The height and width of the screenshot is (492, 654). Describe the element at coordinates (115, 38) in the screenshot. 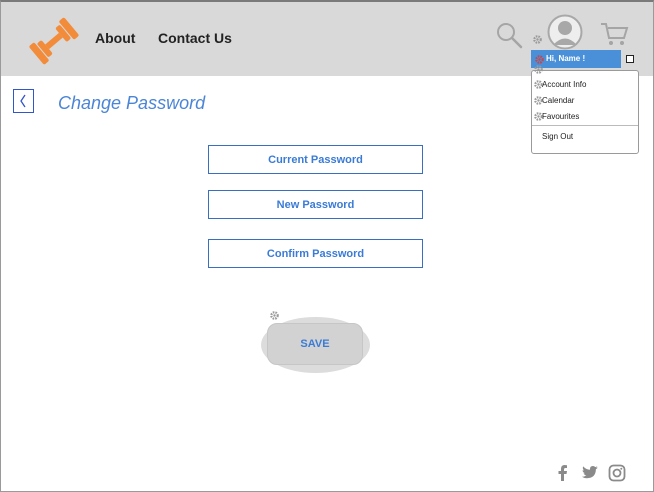

I see `nav-about: About` at that location.